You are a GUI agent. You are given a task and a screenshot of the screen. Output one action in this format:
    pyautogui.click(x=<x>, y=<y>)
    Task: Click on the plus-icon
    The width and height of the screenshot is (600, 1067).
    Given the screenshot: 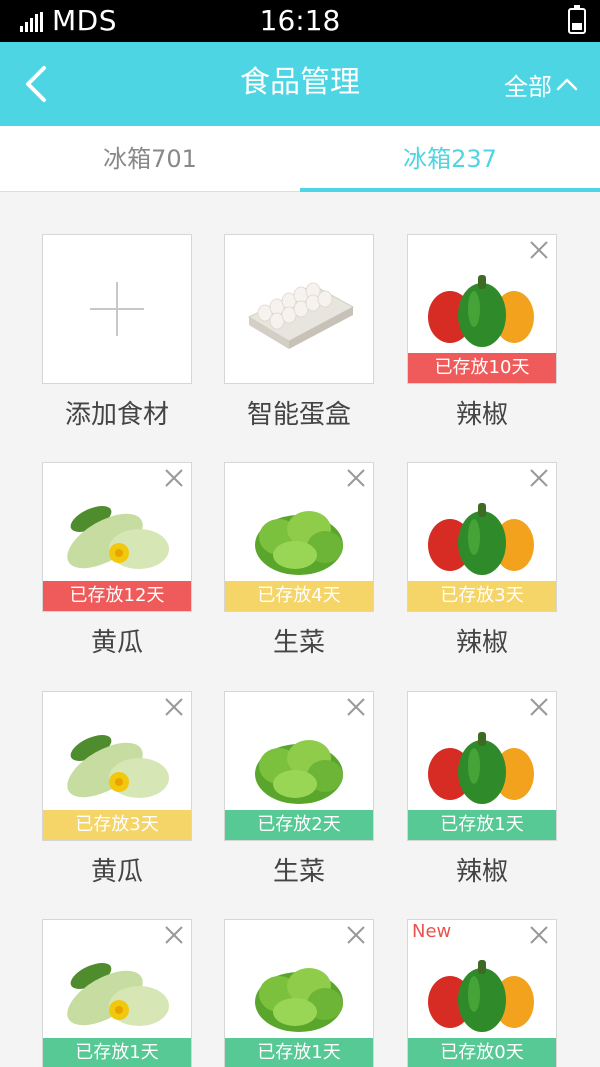 What is the action you would take?
    pyautogui.click(x=117, y=309)
    